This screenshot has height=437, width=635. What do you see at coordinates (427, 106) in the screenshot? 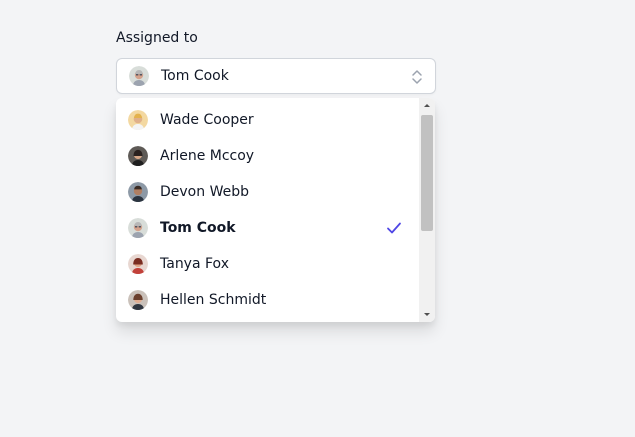
I see `scroll-up-arrow-icon` at bounding box center [427, 106].